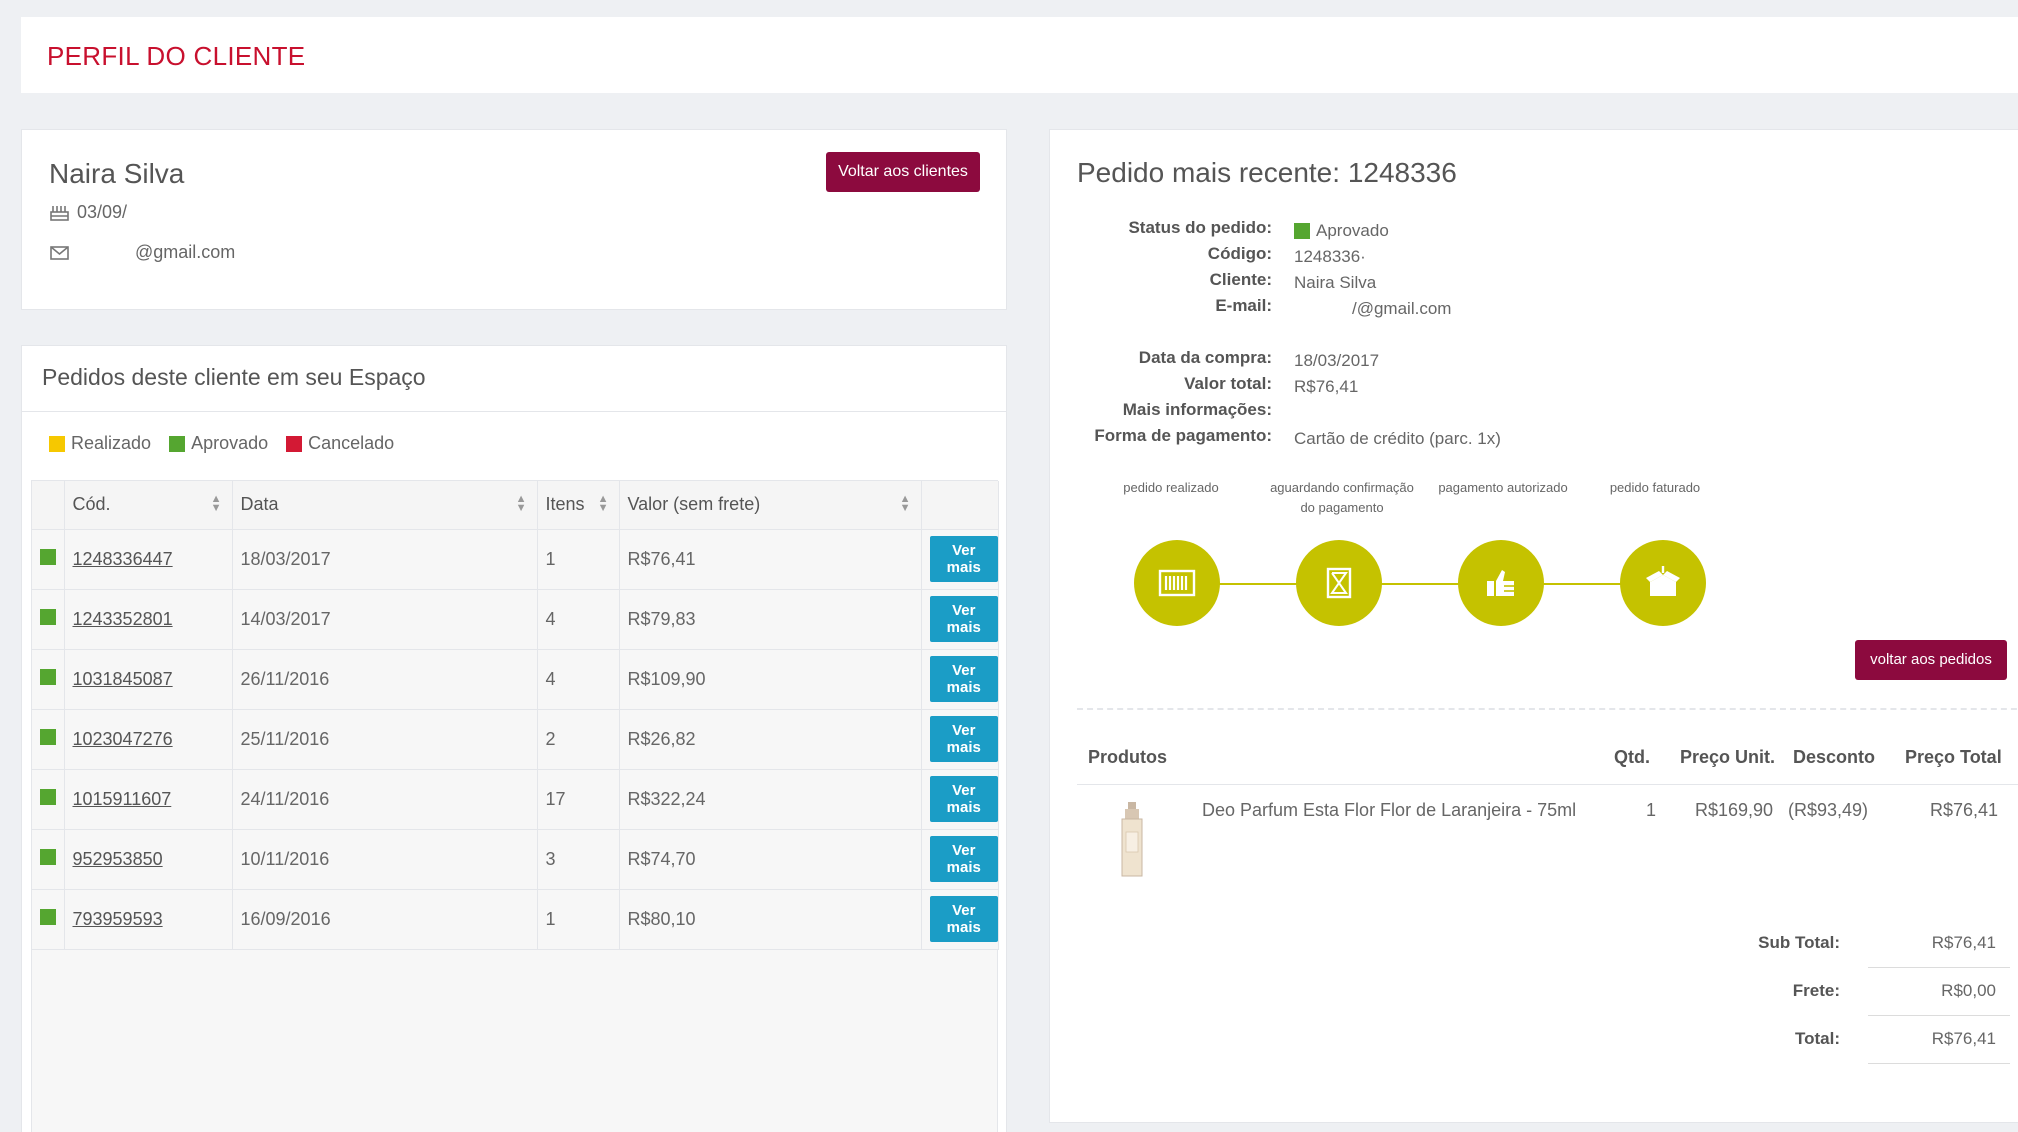 This screenshot has width=2018, height=1132. I want to click on legend-item-aprovado: Aprovado, so click(218, 443).